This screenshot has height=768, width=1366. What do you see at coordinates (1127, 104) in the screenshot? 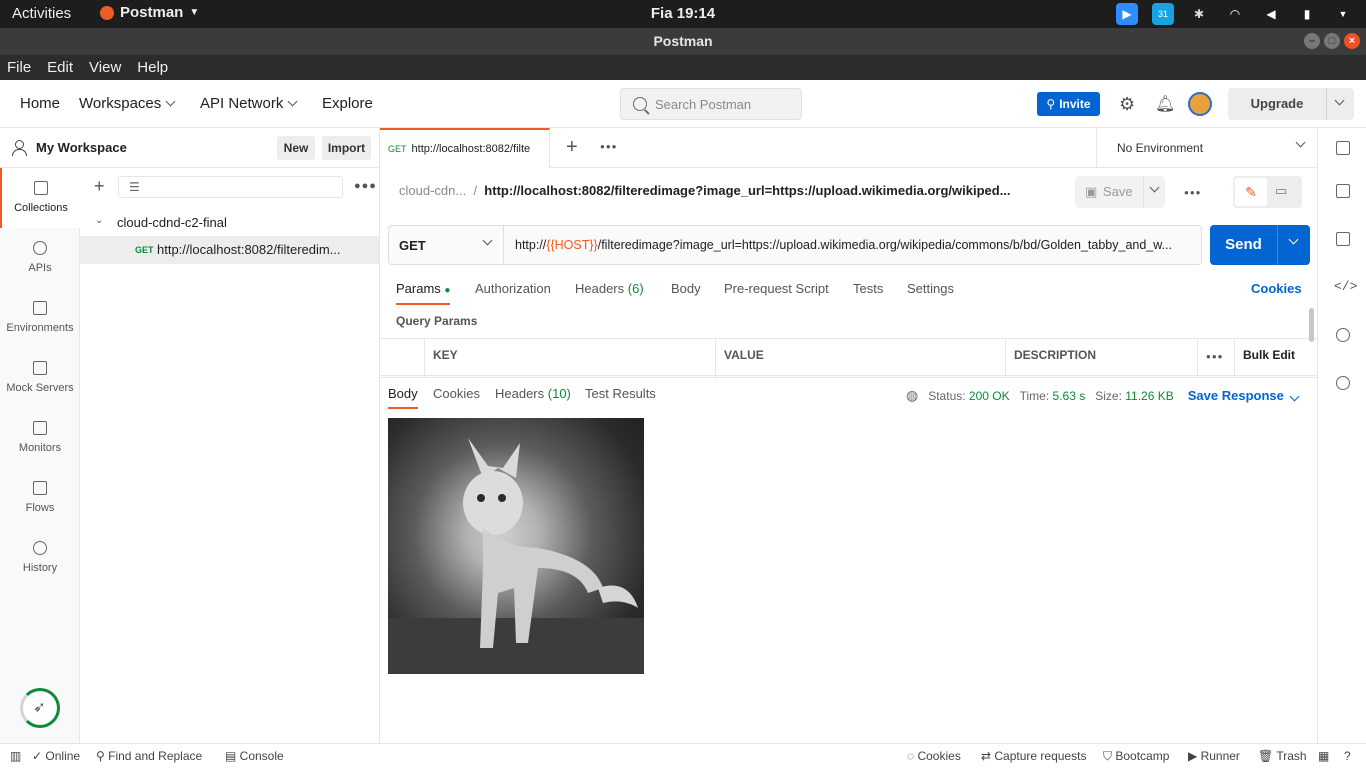
I see `settings-gear-icon: ⚙` at bounding box center [1127, 104].